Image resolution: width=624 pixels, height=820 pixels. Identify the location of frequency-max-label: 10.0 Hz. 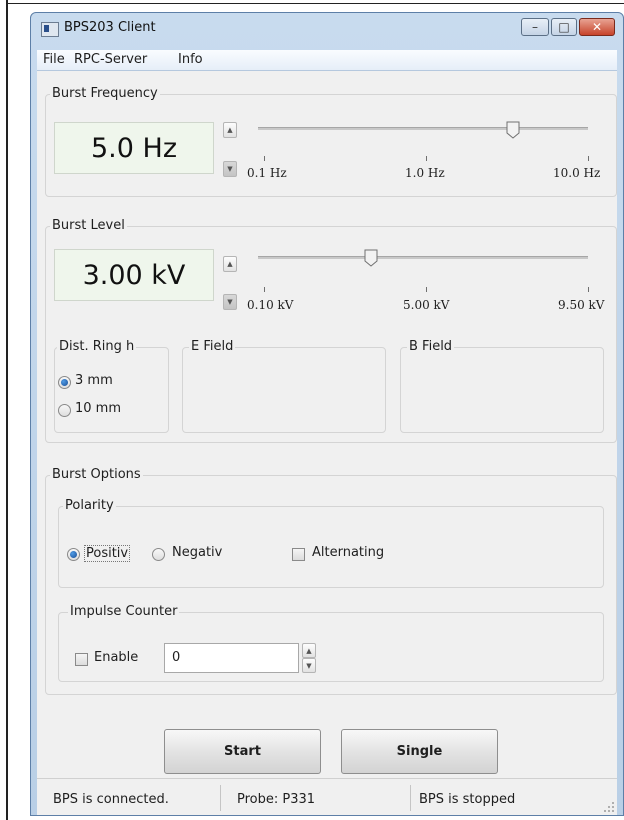
(577, 173).